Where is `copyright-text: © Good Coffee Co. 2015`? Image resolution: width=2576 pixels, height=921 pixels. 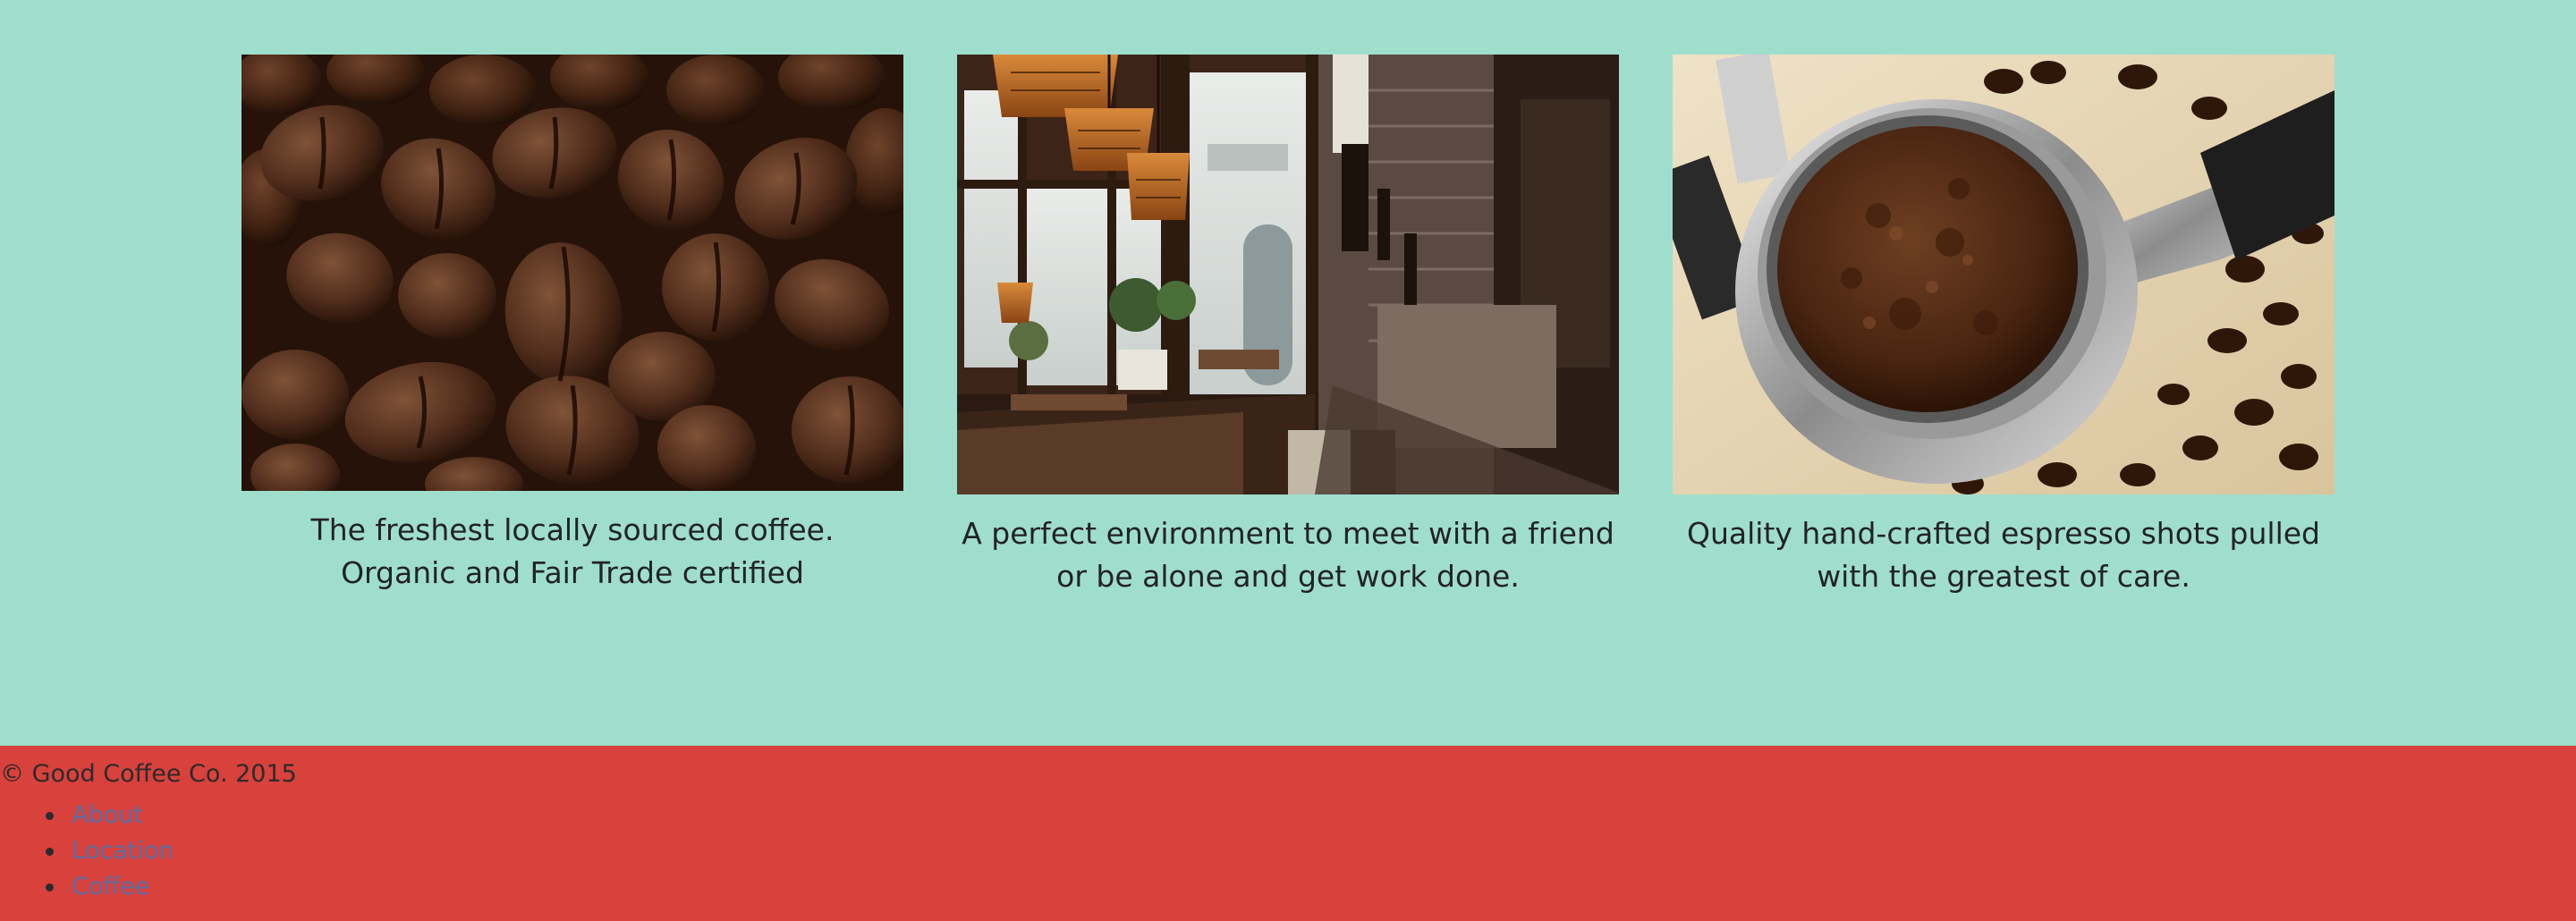
copyright-text: © Good Coffee Co. 2015 is located at coordinates (148, 774).